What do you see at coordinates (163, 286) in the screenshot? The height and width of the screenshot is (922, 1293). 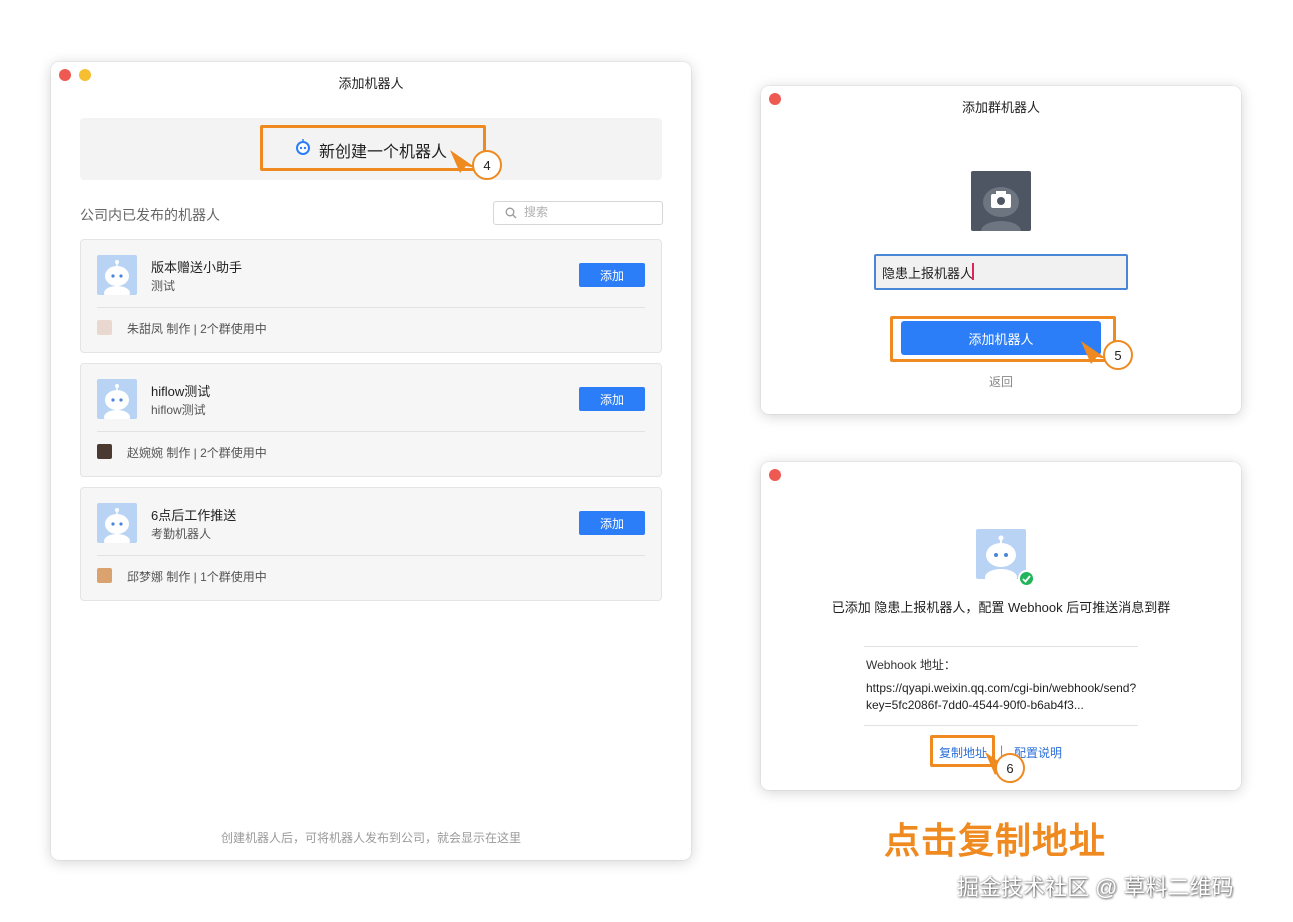 I see `robot-description: 测试` at bounding box center [163, 286].